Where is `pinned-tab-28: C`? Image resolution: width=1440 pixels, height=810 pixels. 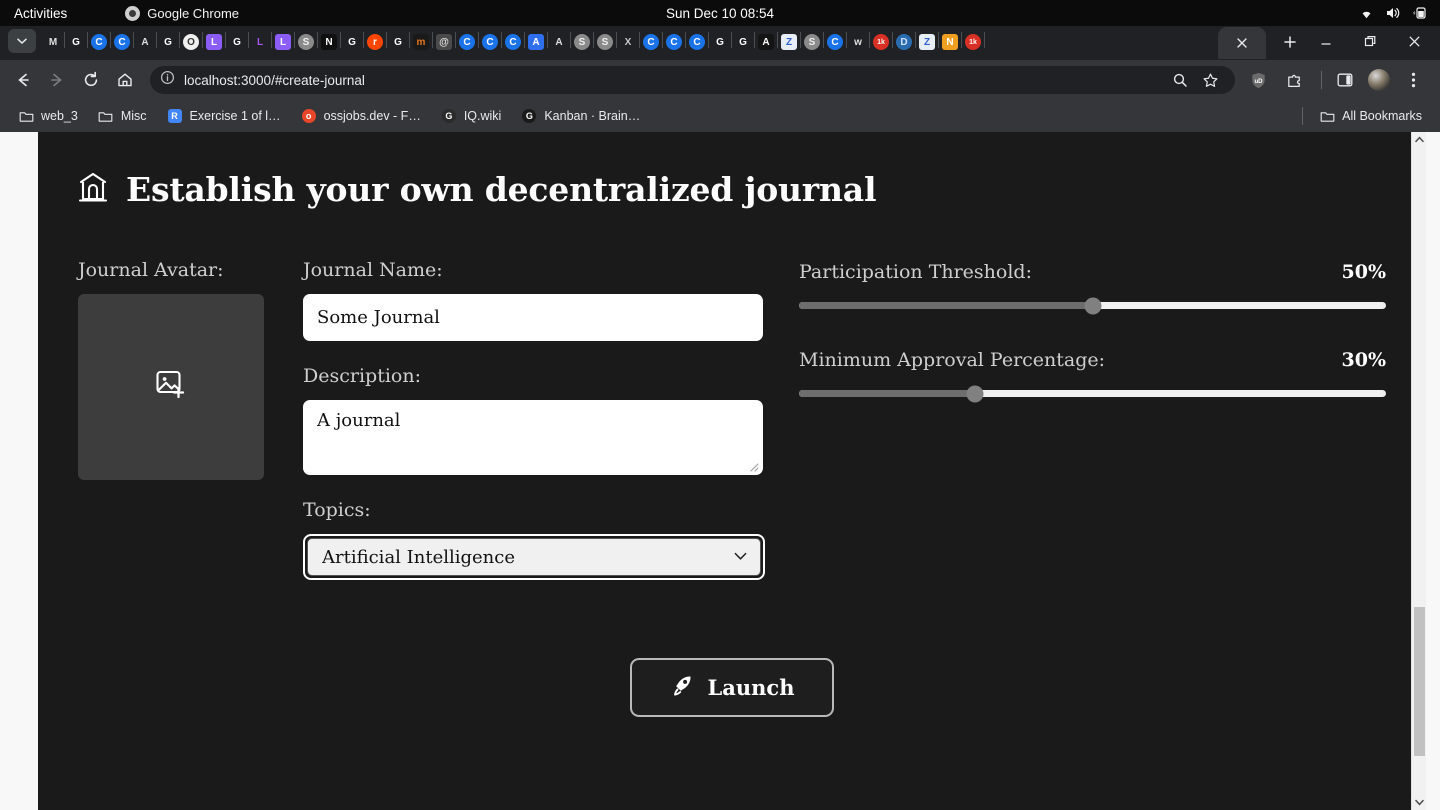
pinned-tab-28: C is located at coordinates (697, 42).